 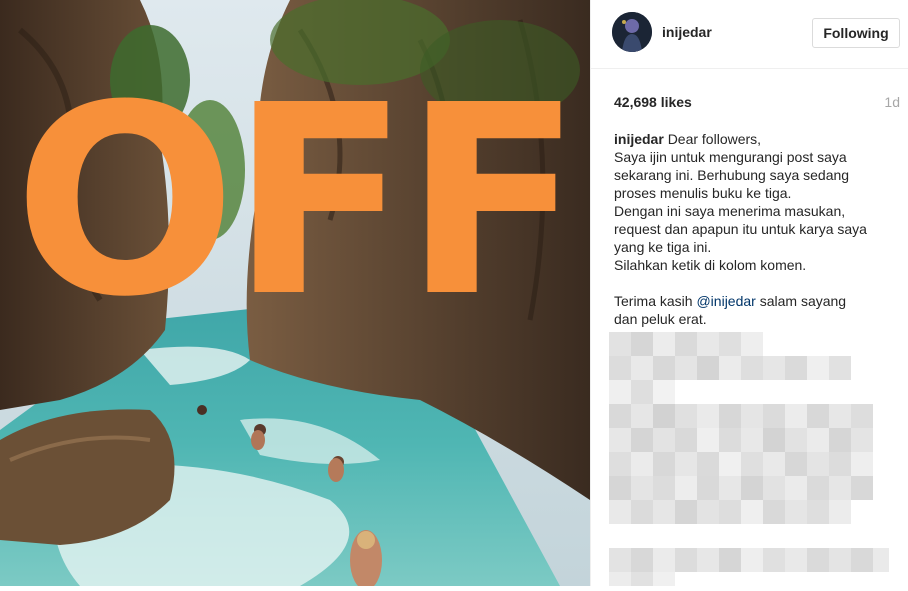 I want to click on caption-text: Silahkan ketik di kolom komen., so click(x=710, y=265).